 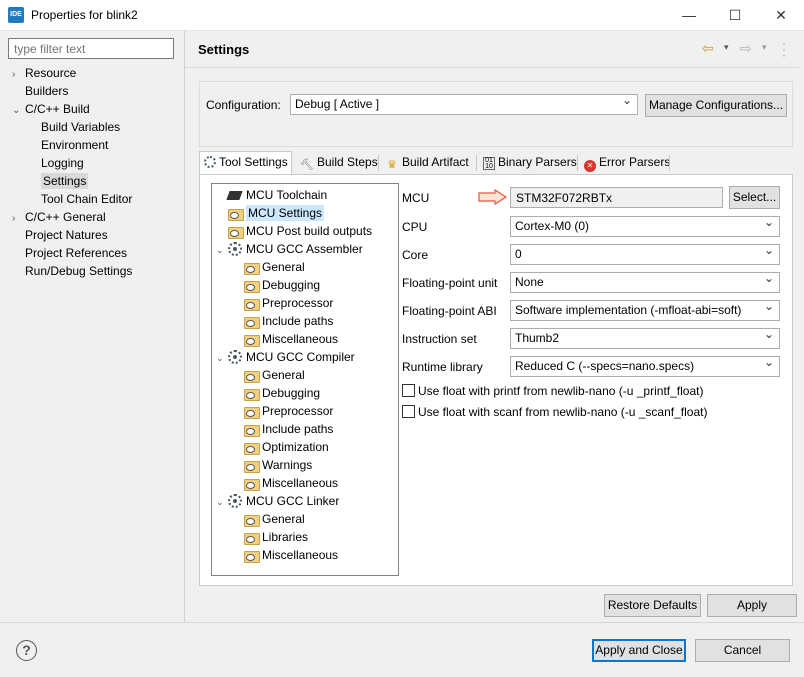 What do you see at coordinates (735, 15) in the screenshot?
I see `maximize-button: ☐` at bounding box center [735, 15].